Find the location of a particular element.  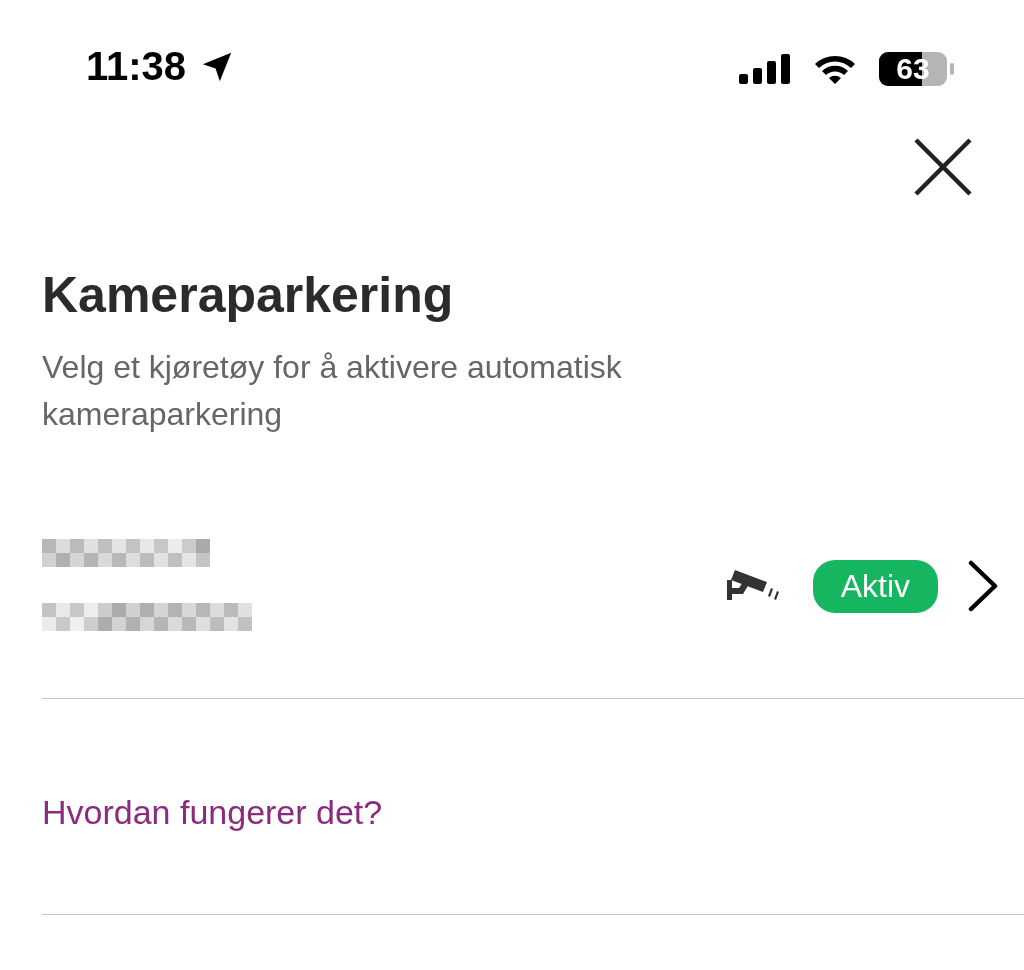

signal-icon is located at coordinates (765, 69).